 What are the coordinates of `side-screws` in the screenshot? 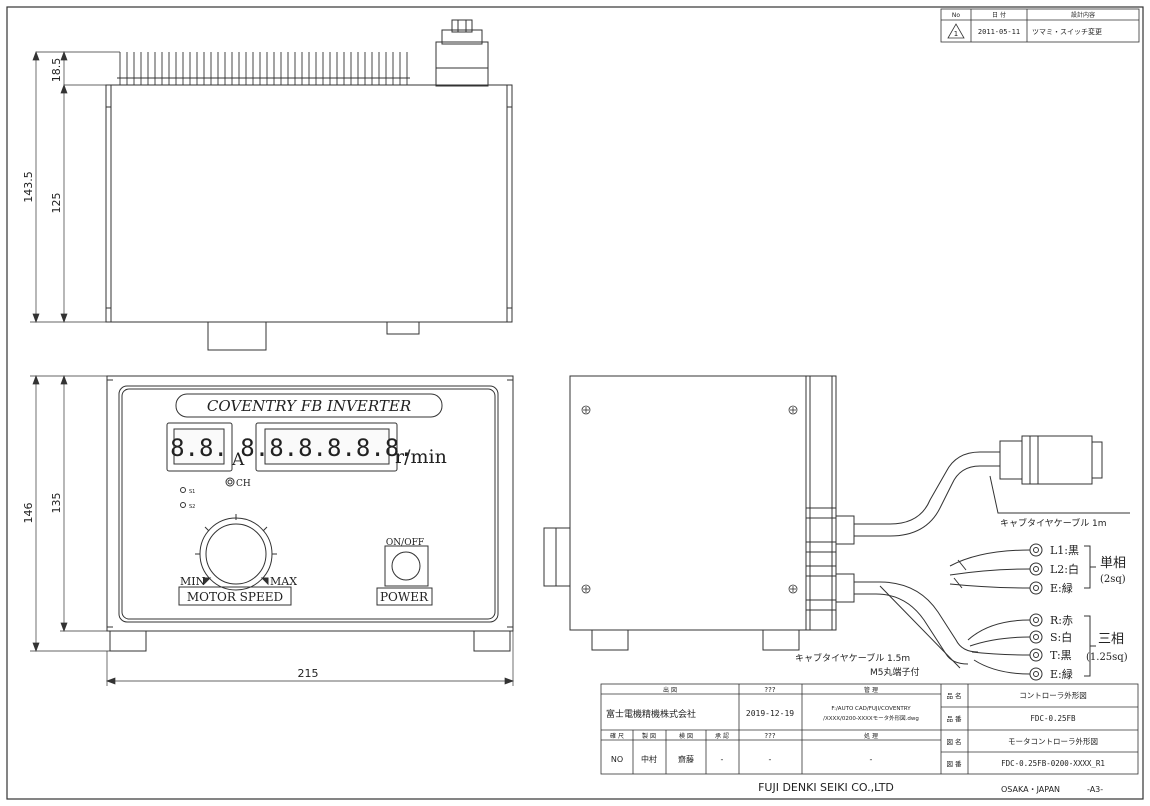 It's located at (689, 499).